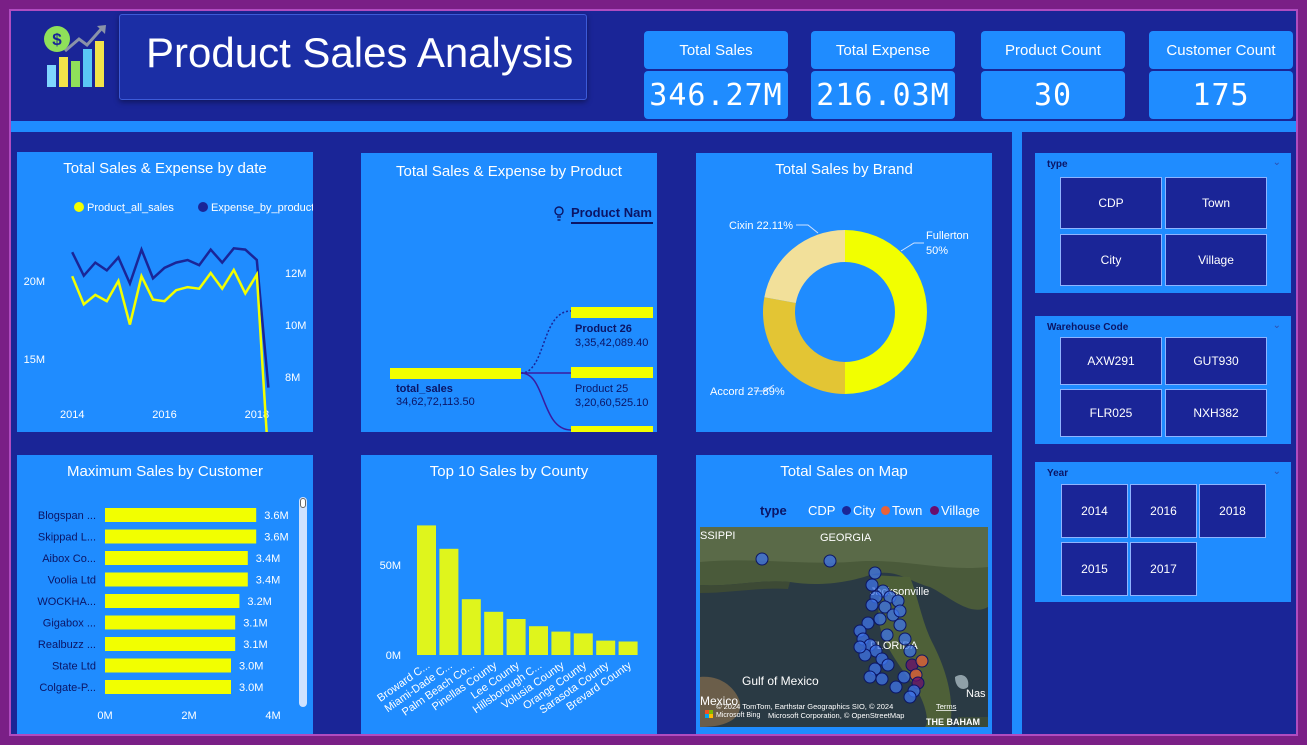 The height and width of the screenshot is (745, 1307). I want to click on slicer-tile: 2016, so click(1163, 511).